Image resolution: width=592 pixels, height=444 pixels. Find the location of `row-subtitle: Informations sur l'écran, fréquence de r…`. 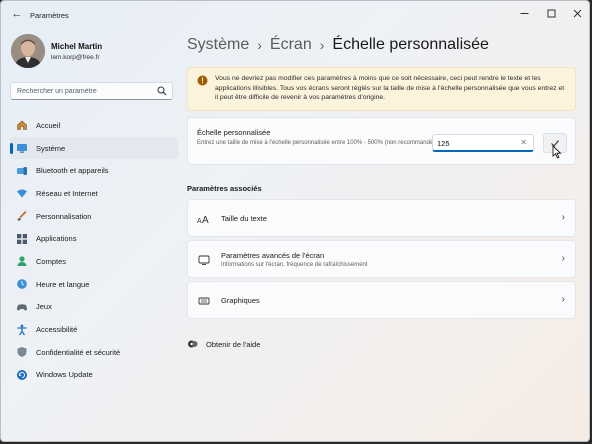

row-subtitle: Informations sur l'écran, fréquence de r… is located at coordinates (294, 265).